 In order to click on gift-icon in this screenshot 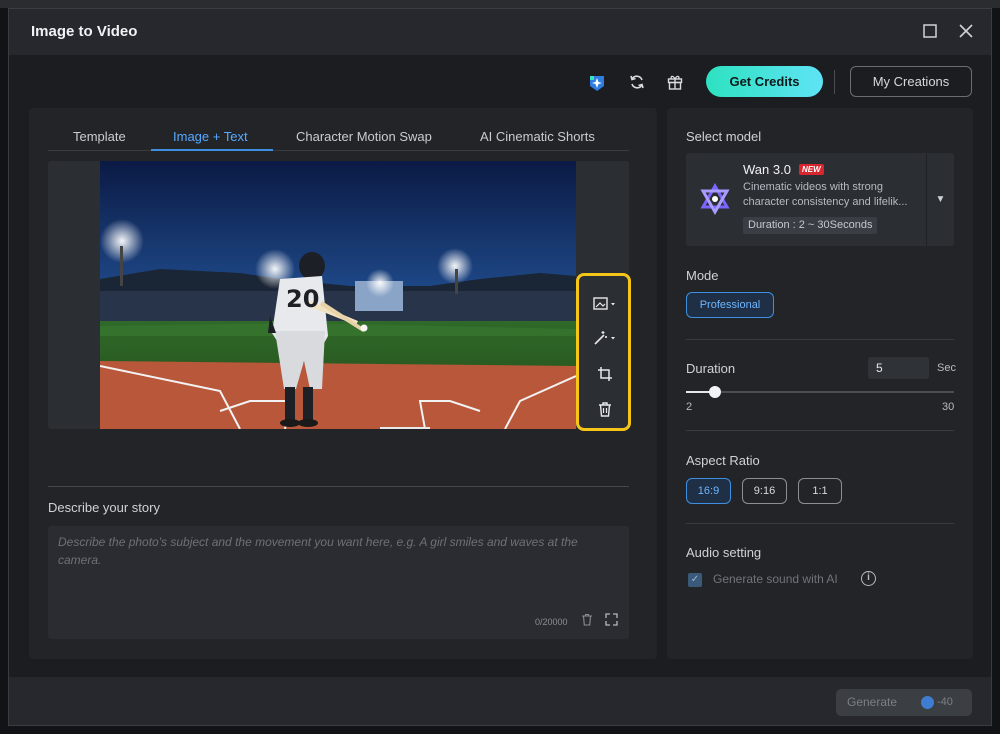, I will do `click(675, 83)`.